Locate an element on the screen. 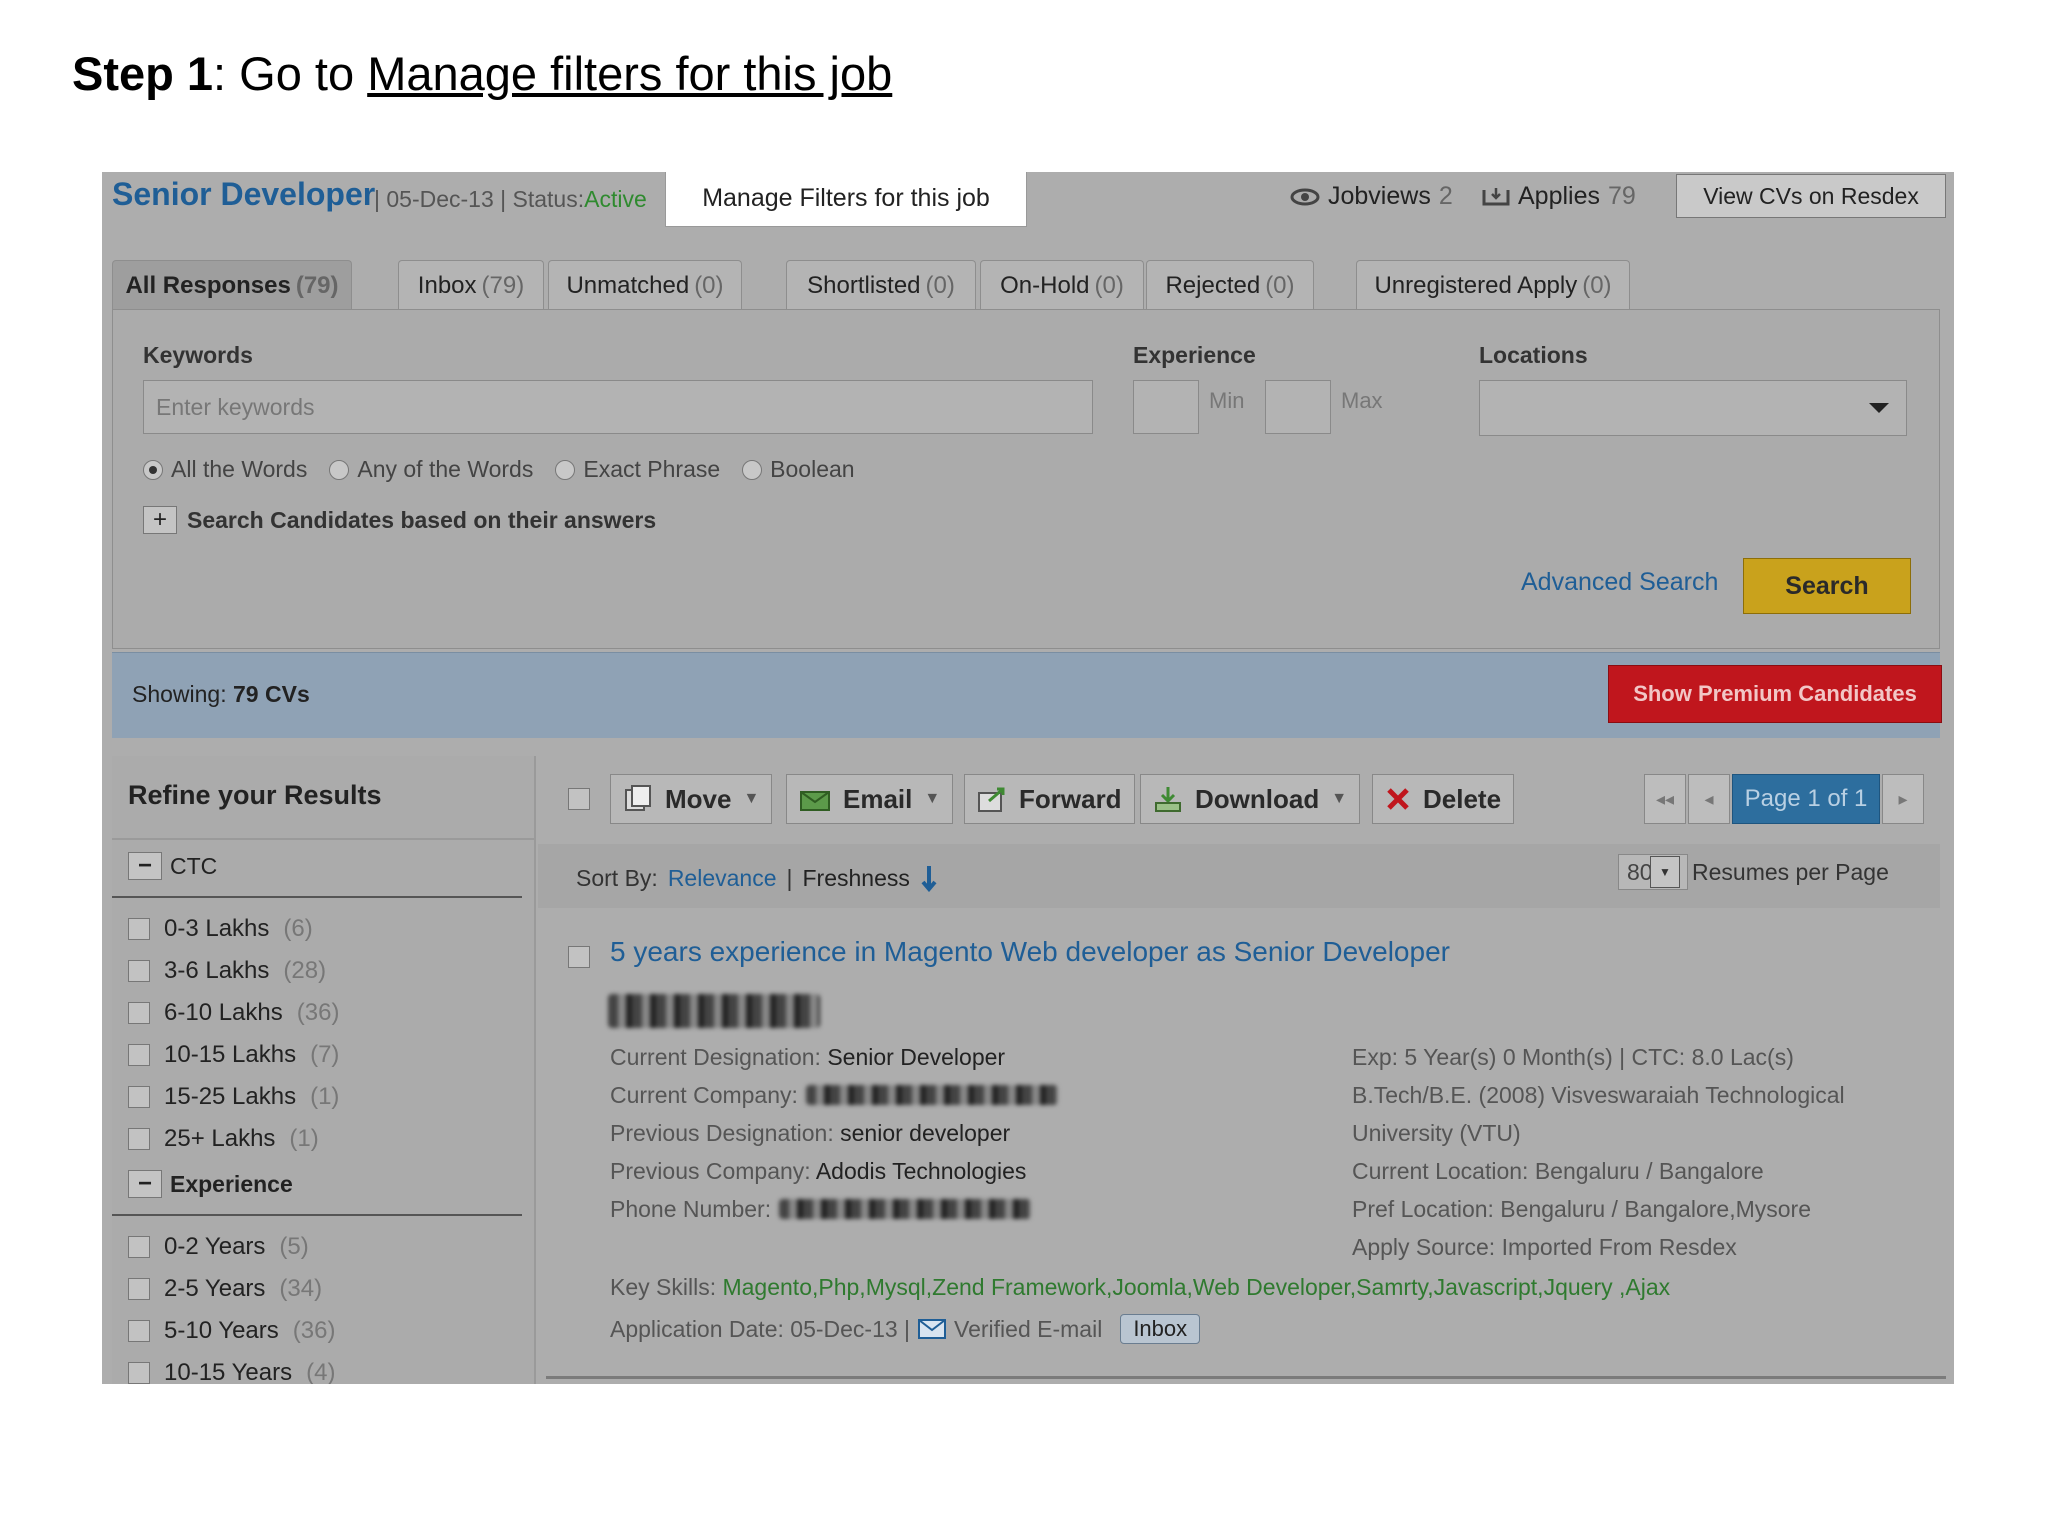 This screenshot has width=2048, height=1536. tab-rejected: Rejected (0) is located at coordinates (1230, 285).